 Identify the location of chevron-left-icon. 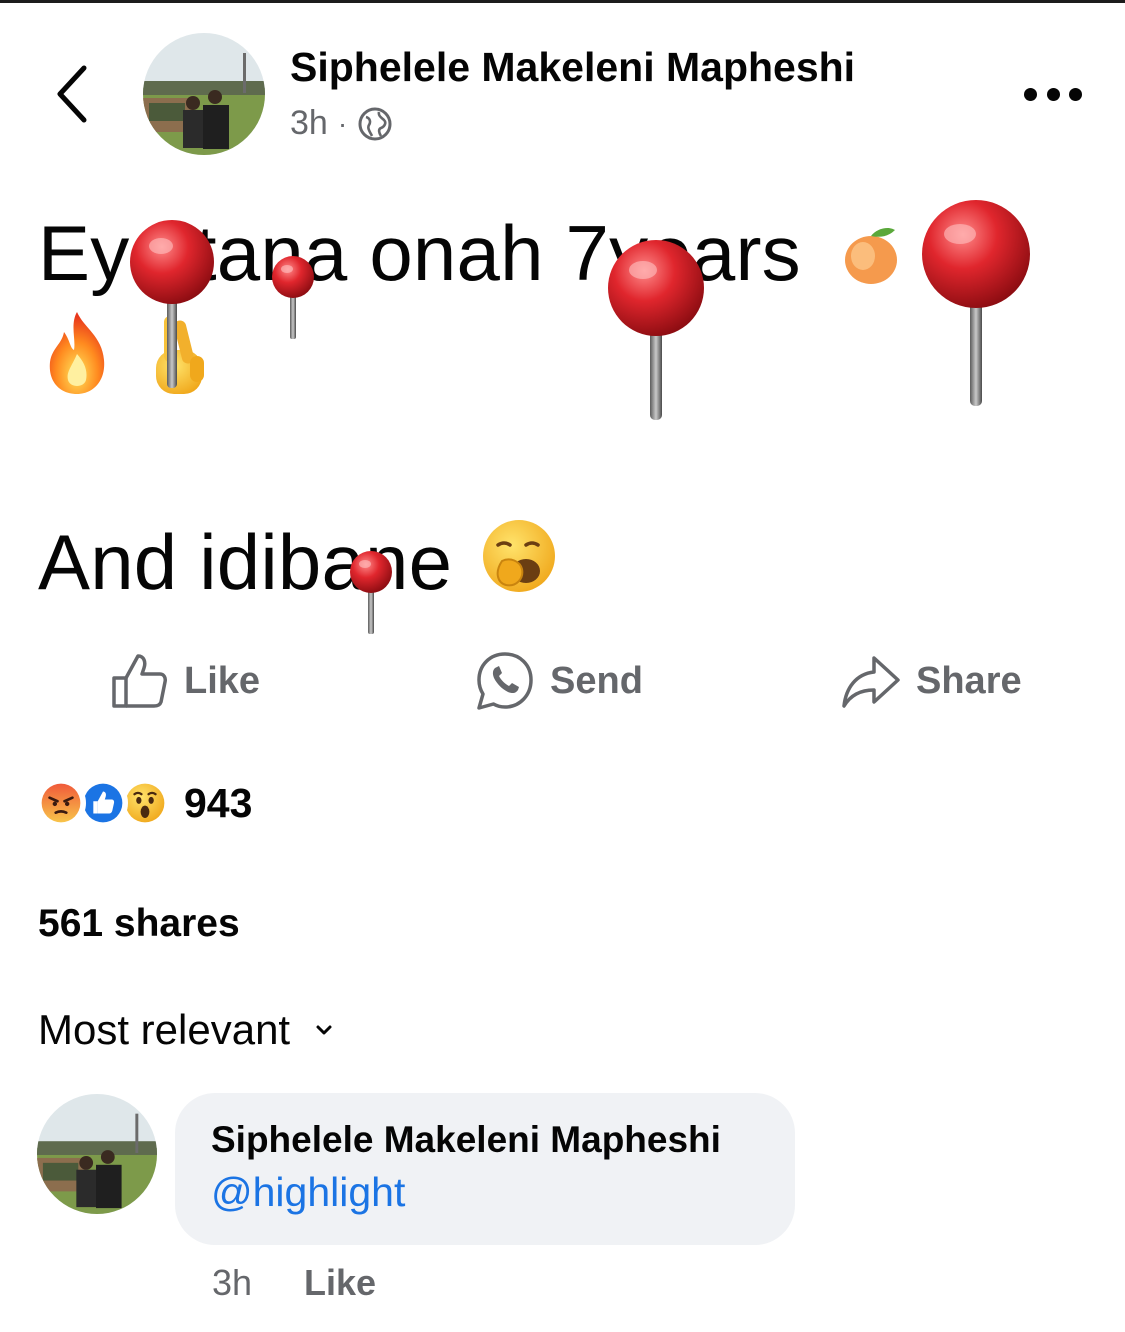
(72, 94).